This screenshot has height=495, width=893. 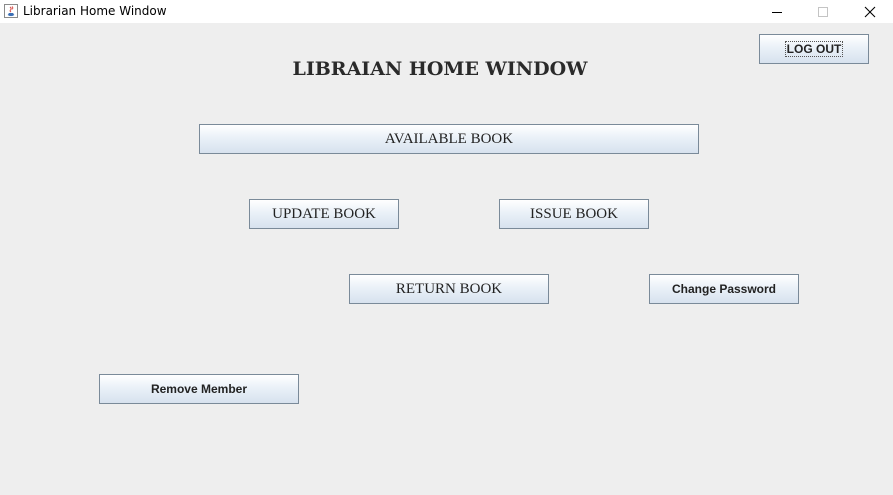 I want to click on close-icon, so click(x=870, y=11).